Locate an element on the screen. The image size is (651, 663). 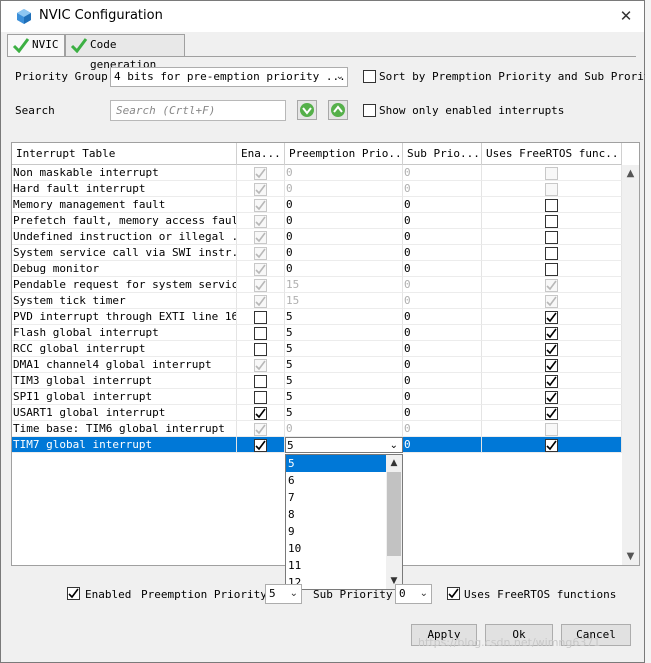
dropdown-option: 5 is located at coordinates (336, 463).